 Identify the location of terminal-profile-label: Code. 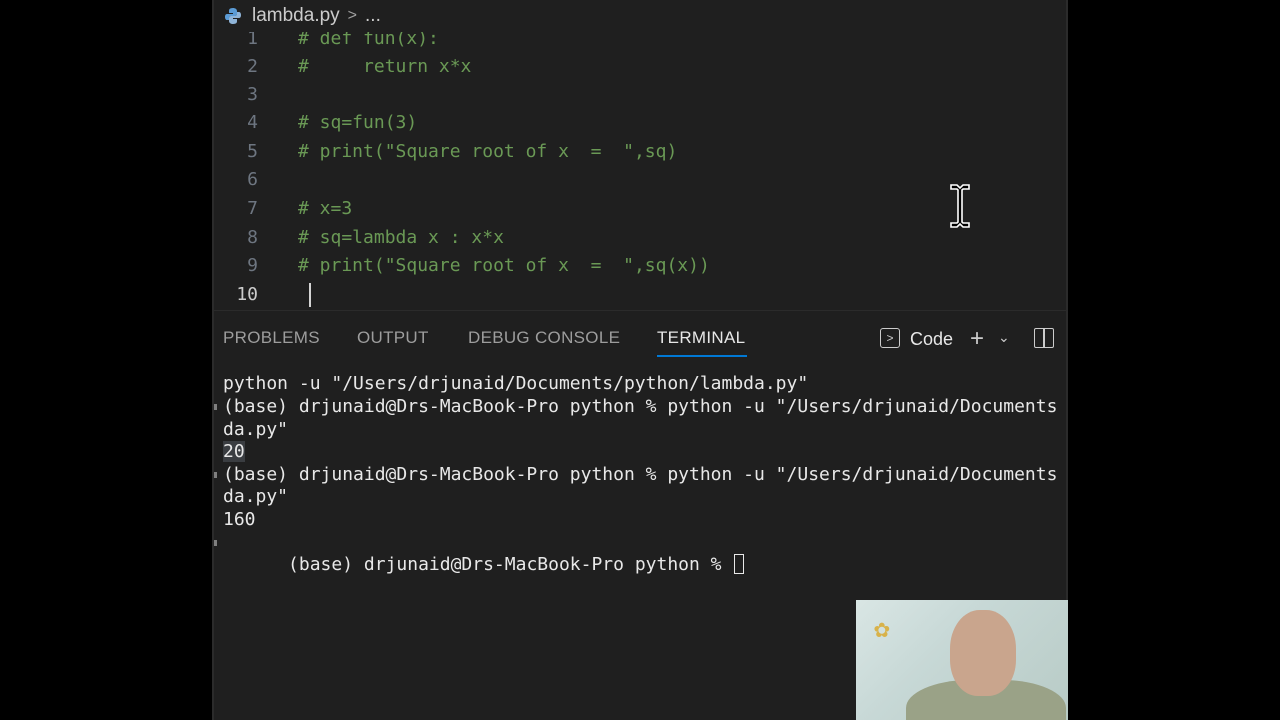
(931, 339).